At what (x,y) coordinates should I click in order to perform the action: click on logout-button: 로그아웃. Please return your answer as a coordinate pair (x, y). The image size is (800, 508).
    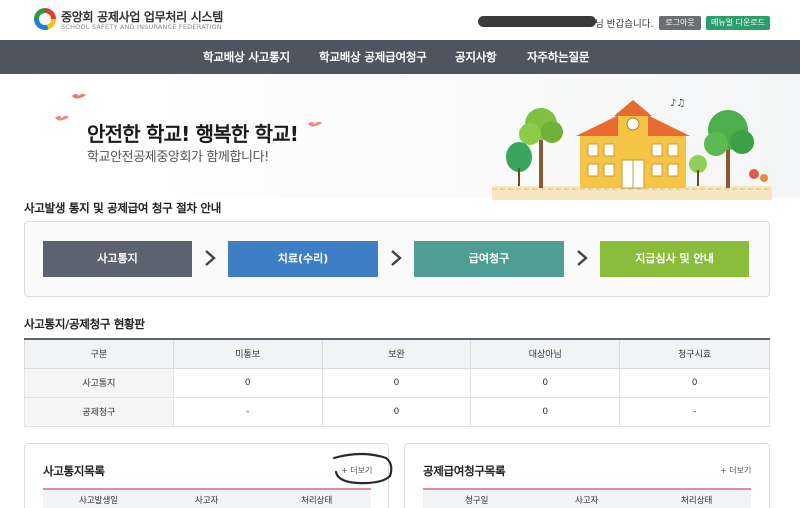
    Looking at the image, I should click on (680, 23).